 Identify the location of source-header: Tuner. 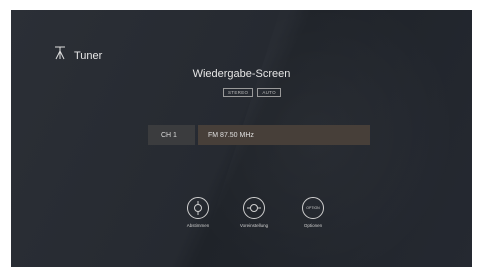
(78, 55).